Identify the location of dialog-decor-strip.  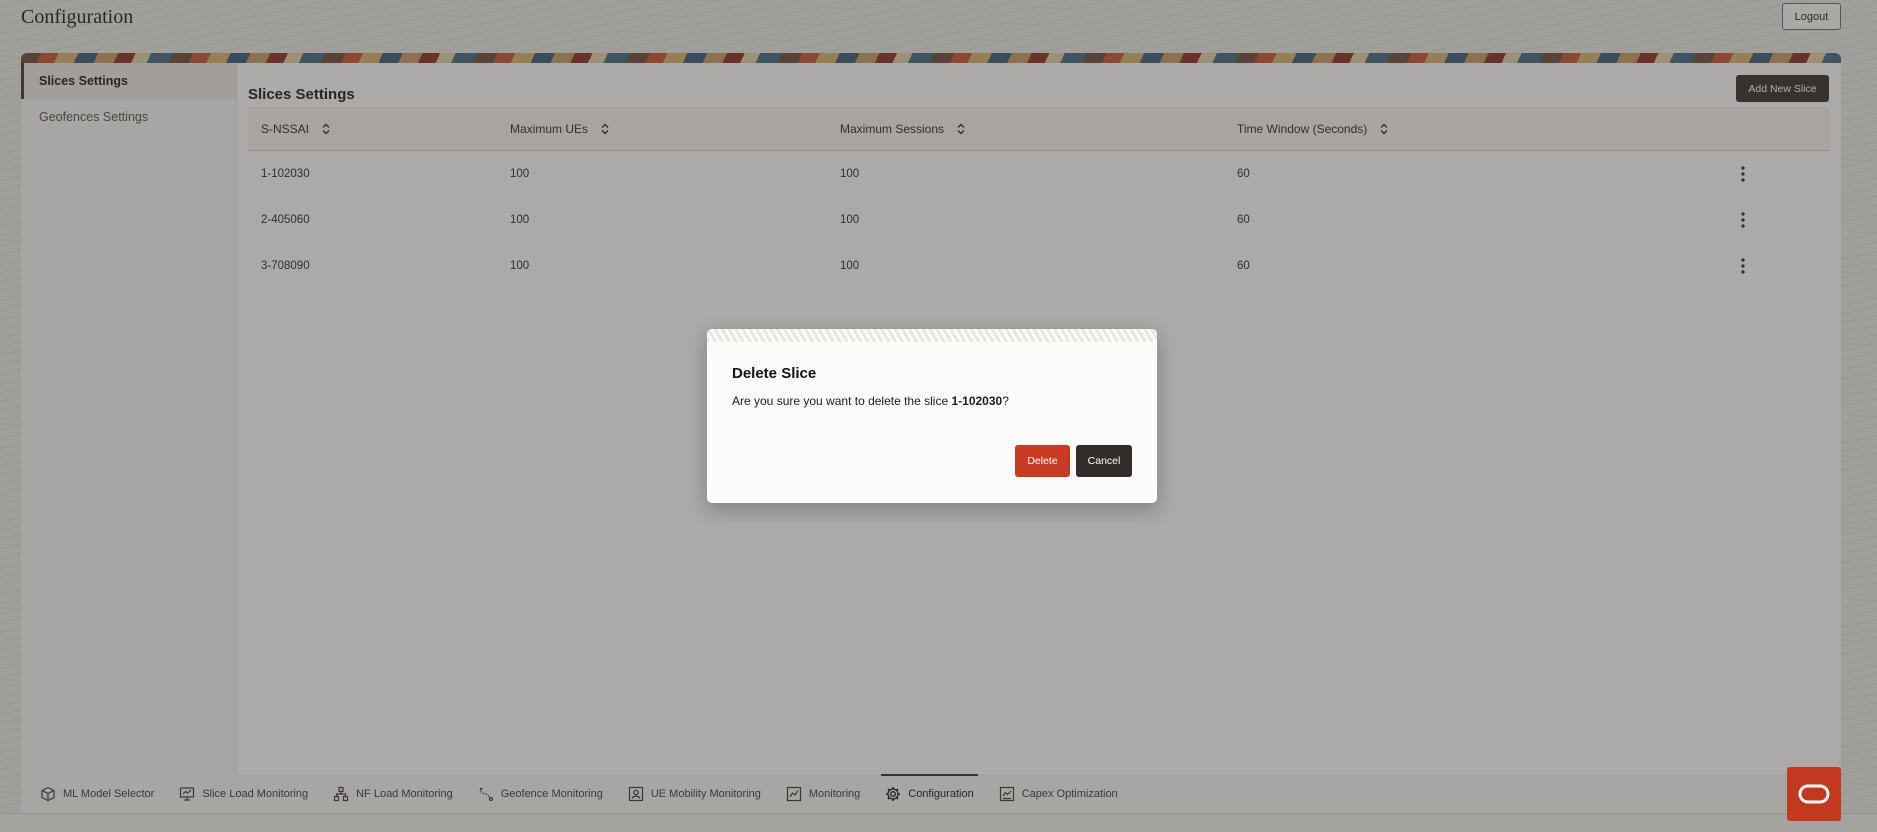
(932, 335).